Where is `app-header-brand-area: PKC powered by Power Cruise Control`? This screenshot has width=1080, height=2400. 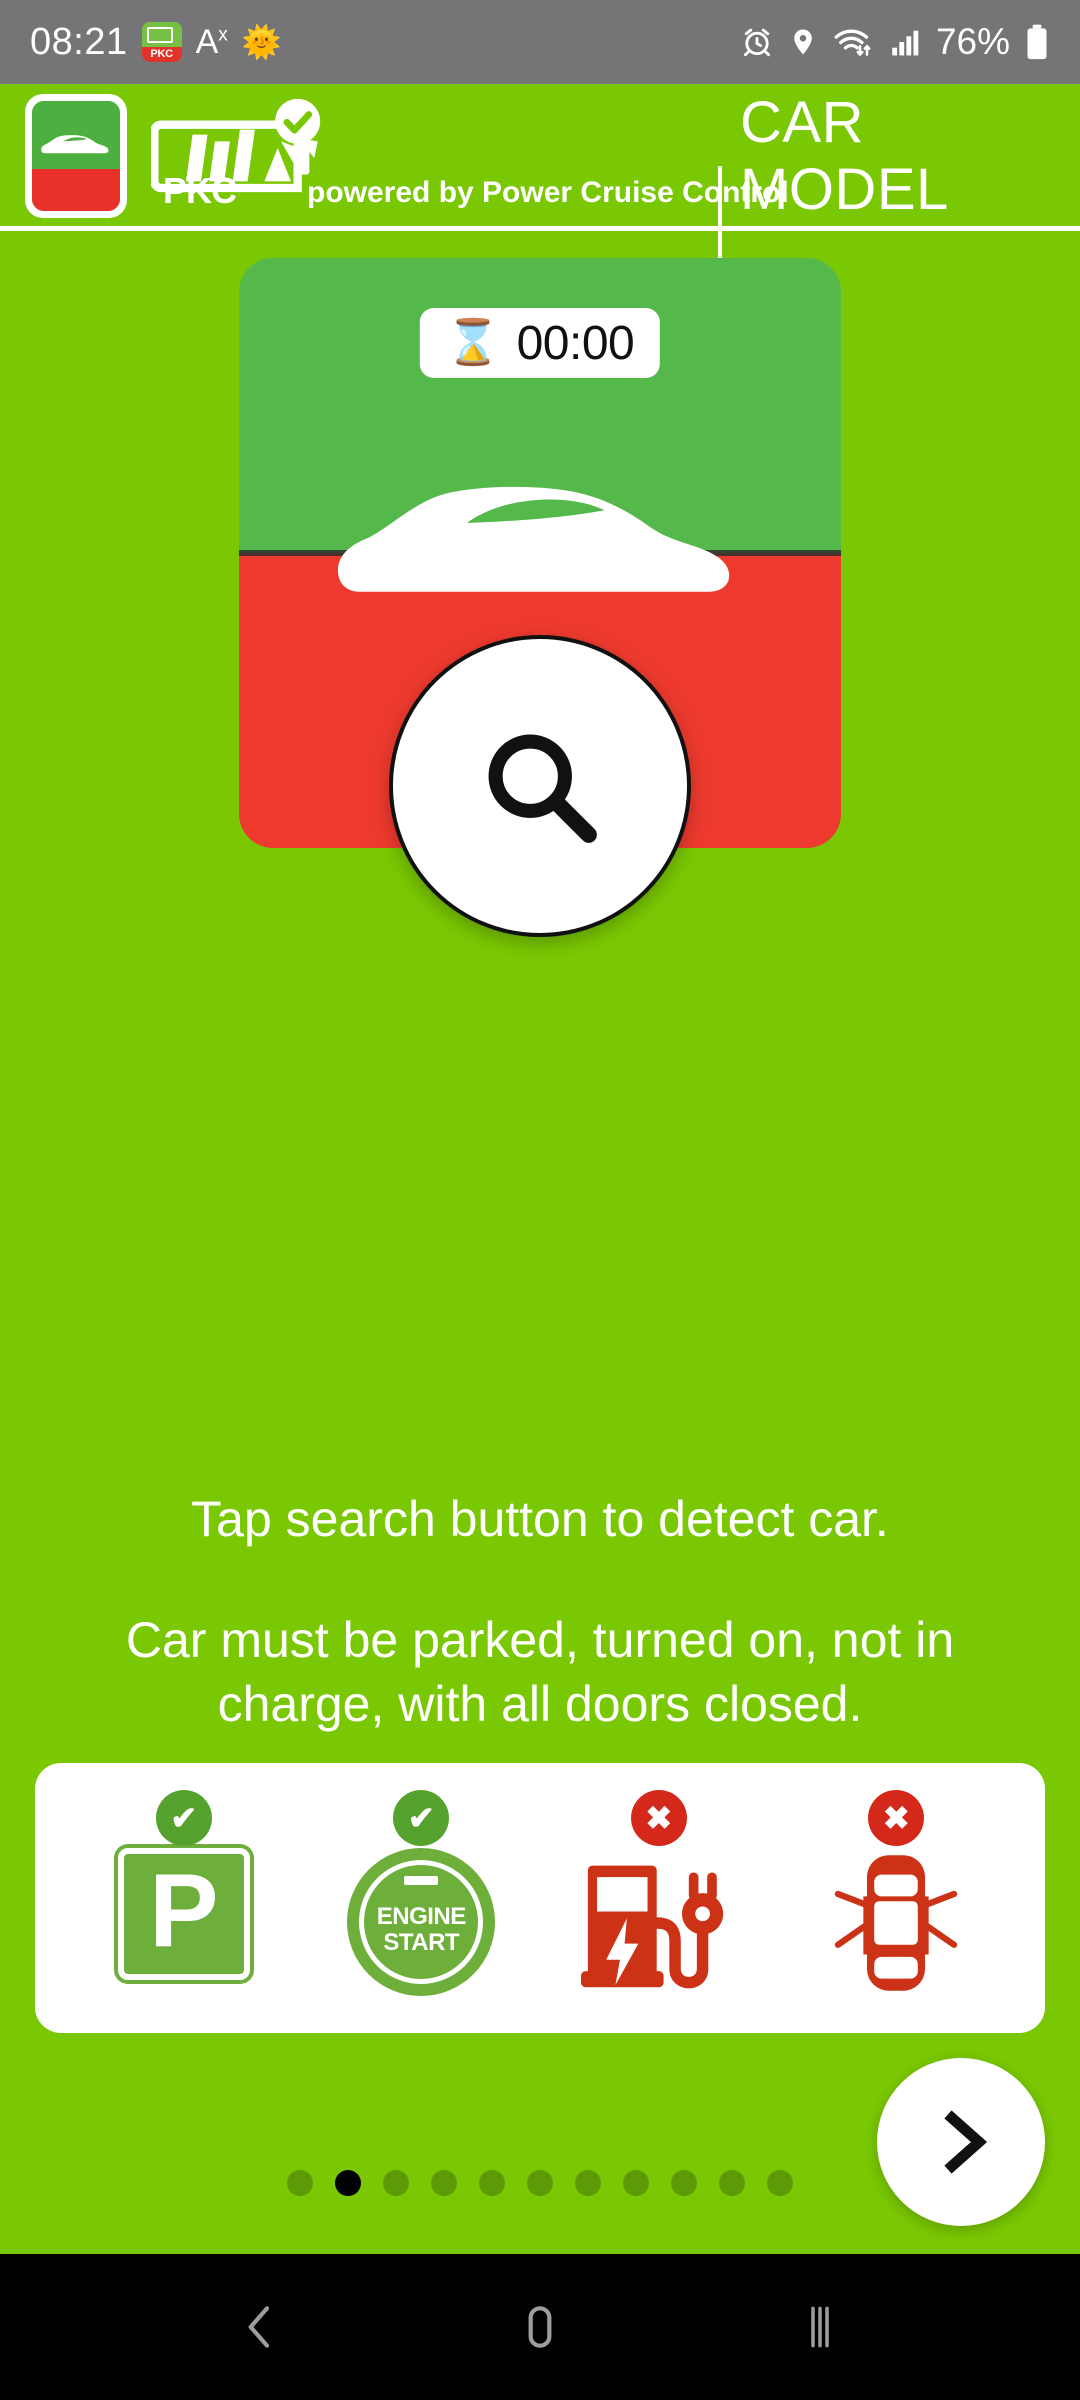
app-header-brand-area: PKC powered by Power Cruise Control is located at coordinates (394, 156).